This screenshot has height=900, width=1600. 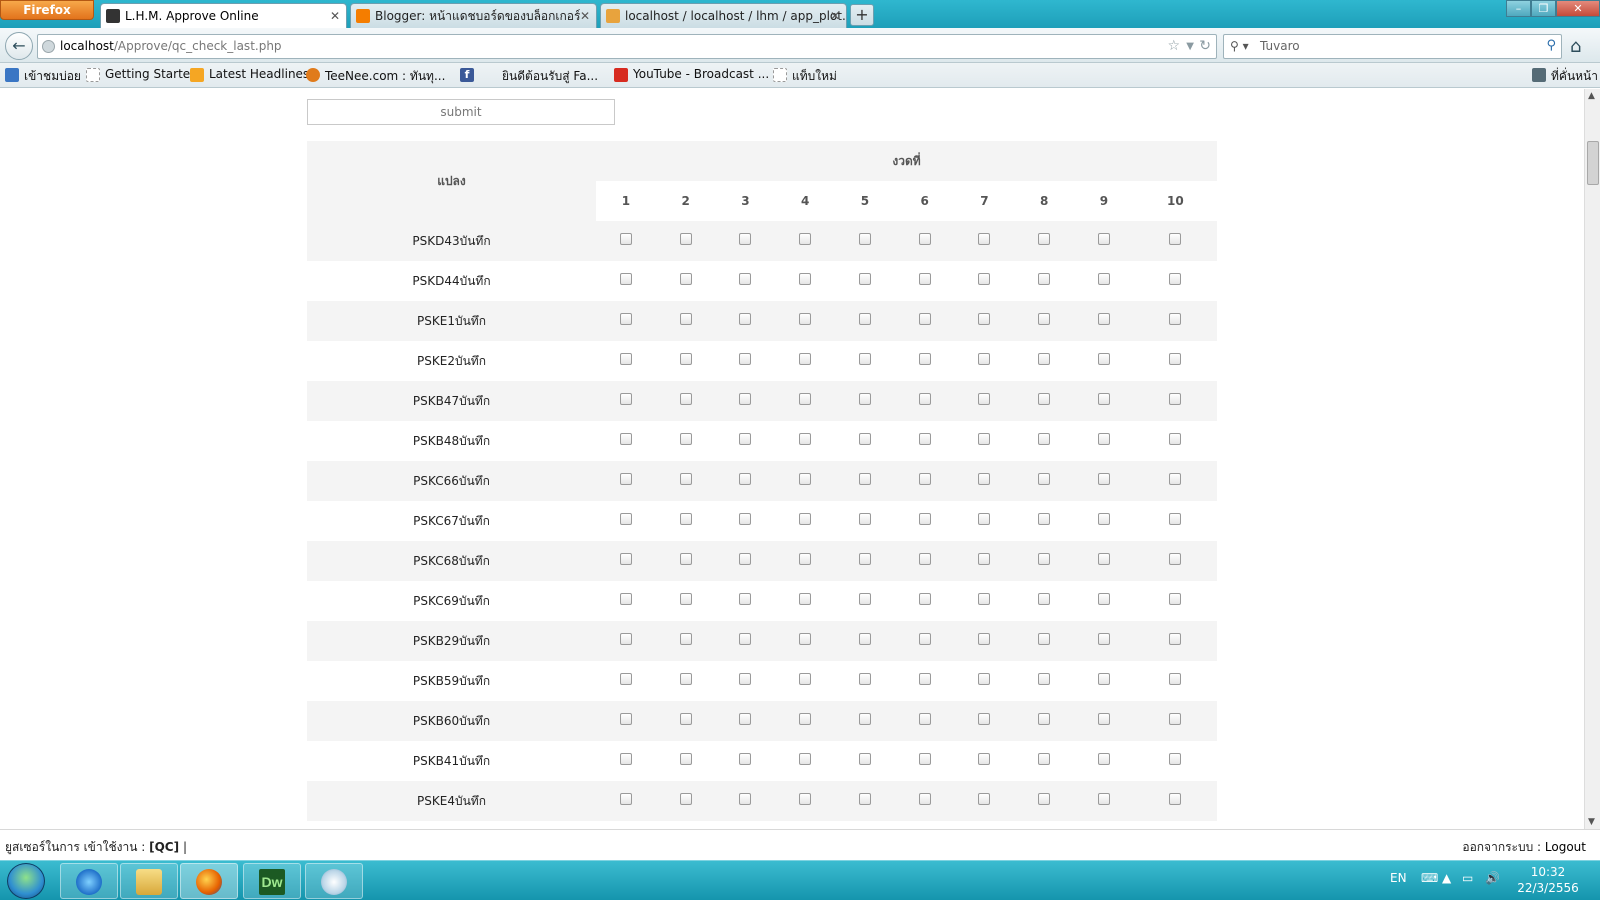 What do you see at coordinates (461, 112) in the screenshot?
I see `submit-button: submit` at bounding box center [461, 112].